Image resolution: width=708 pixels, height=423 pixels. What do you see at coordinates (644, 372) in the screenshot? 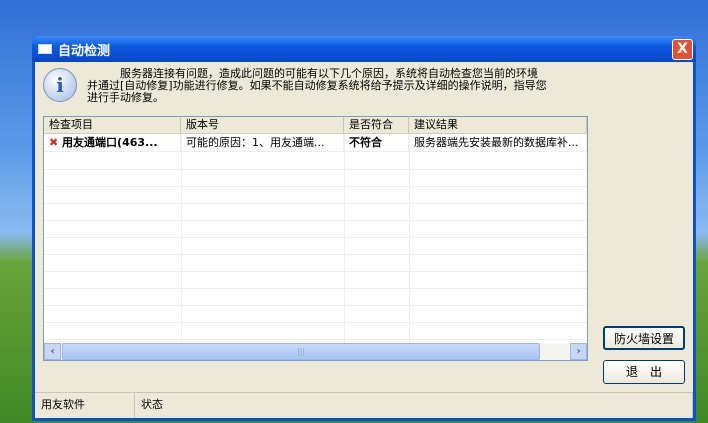
I see `exit-button: 退 出` at bounding box center [644, 372].